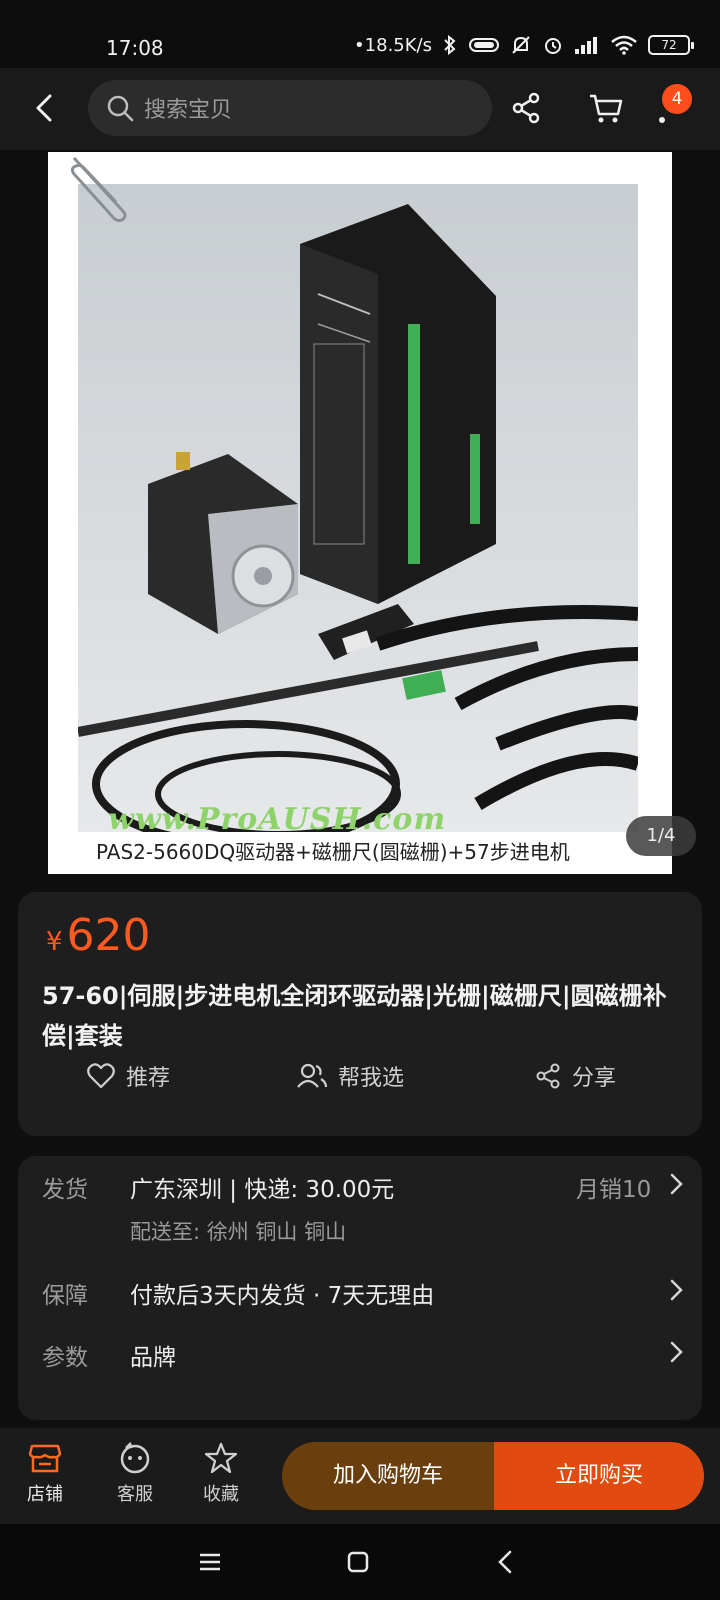 Image resolution: width=720 pixels, height=1600 pixels. Describe the element at coordinates (393, 45) in the screenshot. I see `network-speed: •18.5K/s` at that location.